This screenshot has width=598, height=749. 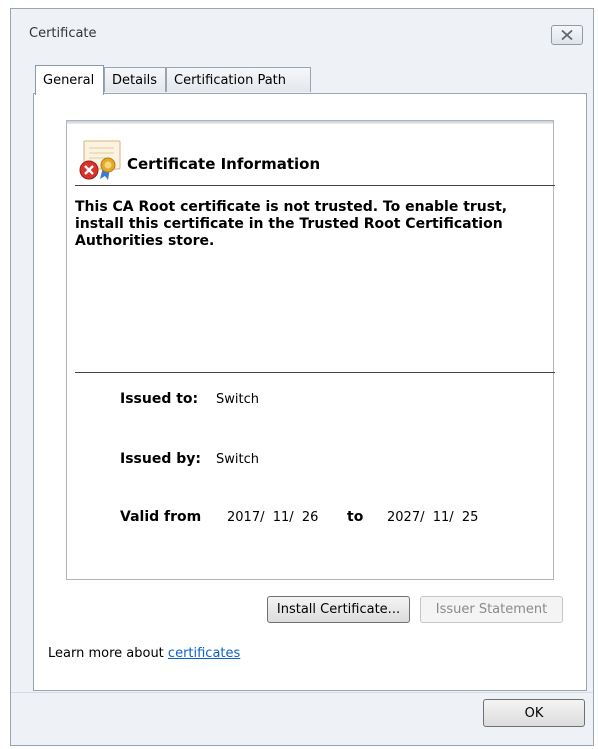 What do you see at coordinates (108, 653) in the screenshot?
I see `learn-more-prefix: Learn more about` at bounding box center [108, 653].